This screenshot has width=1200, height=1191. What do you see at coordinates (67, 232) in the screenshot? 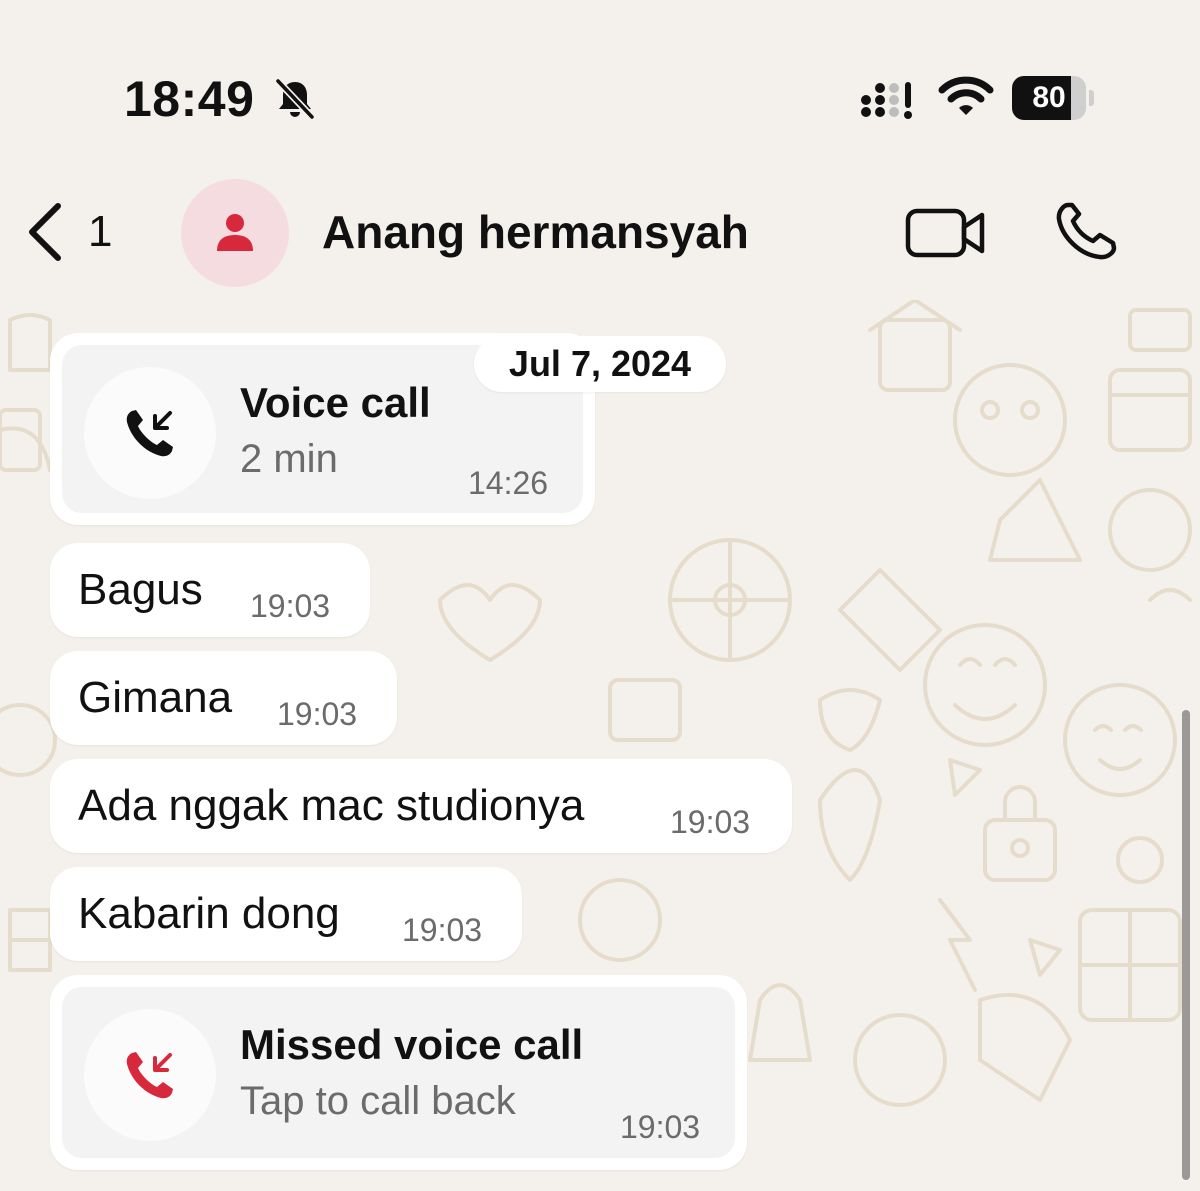
I see `back-button: 1` at bounding box center [67, 232].